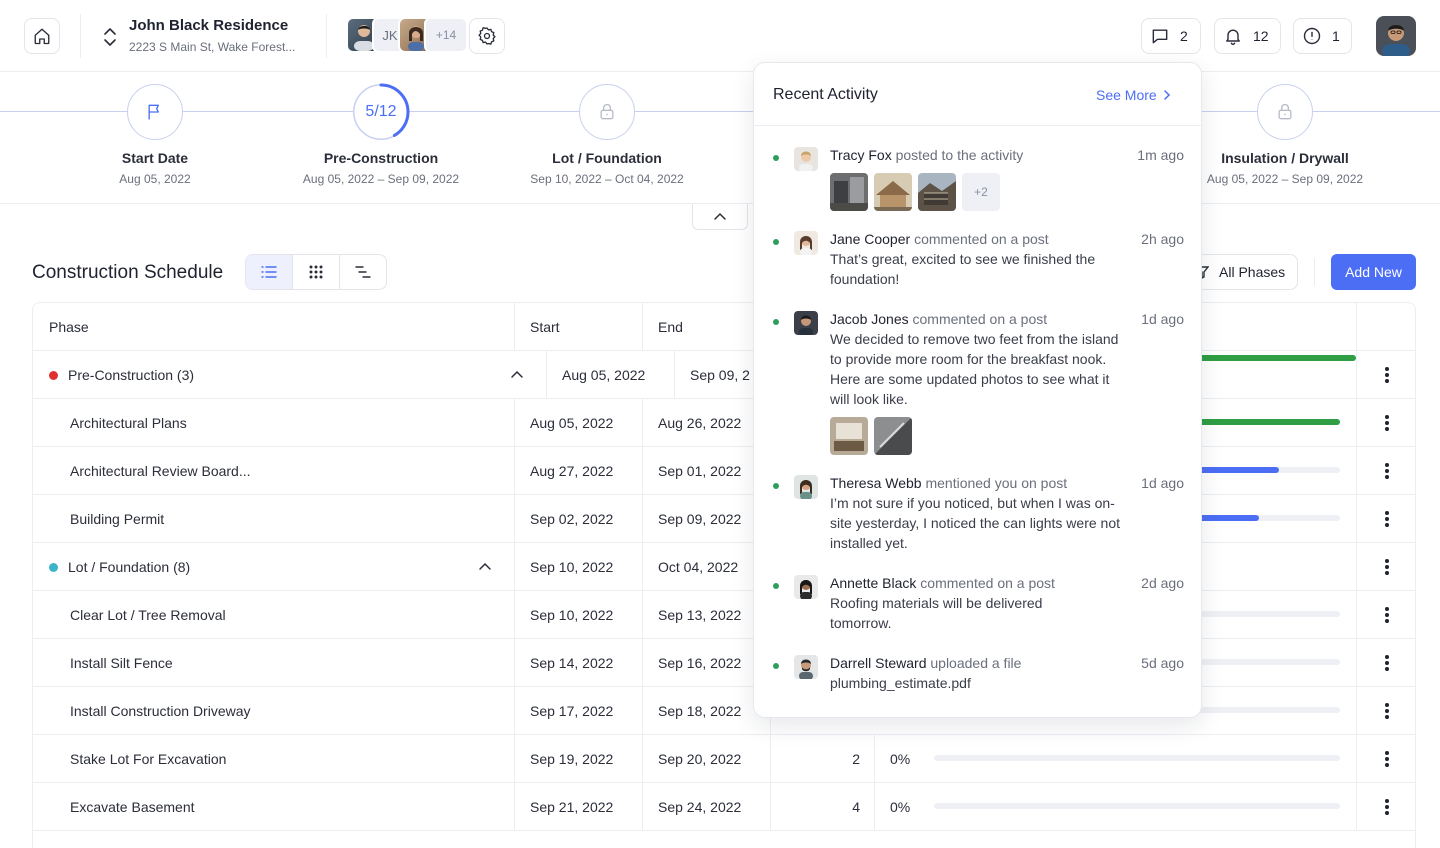  Describe the element at coordinates (111, 37) in the screenshot. I see `project-switcher-icon` at that location.